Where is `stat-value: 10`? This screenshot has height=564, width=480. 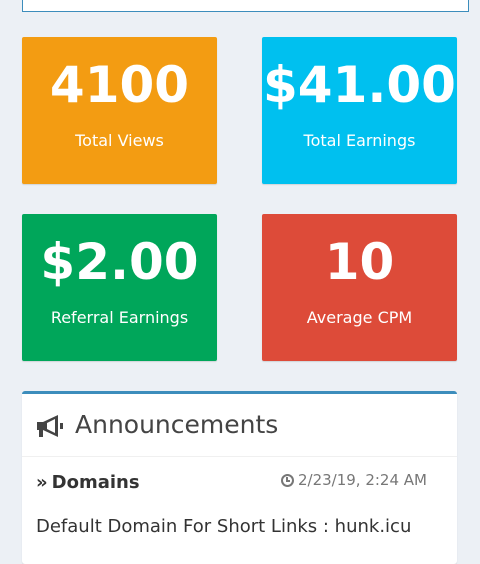
stat-value: 10 is located at coordinates (359, 262).